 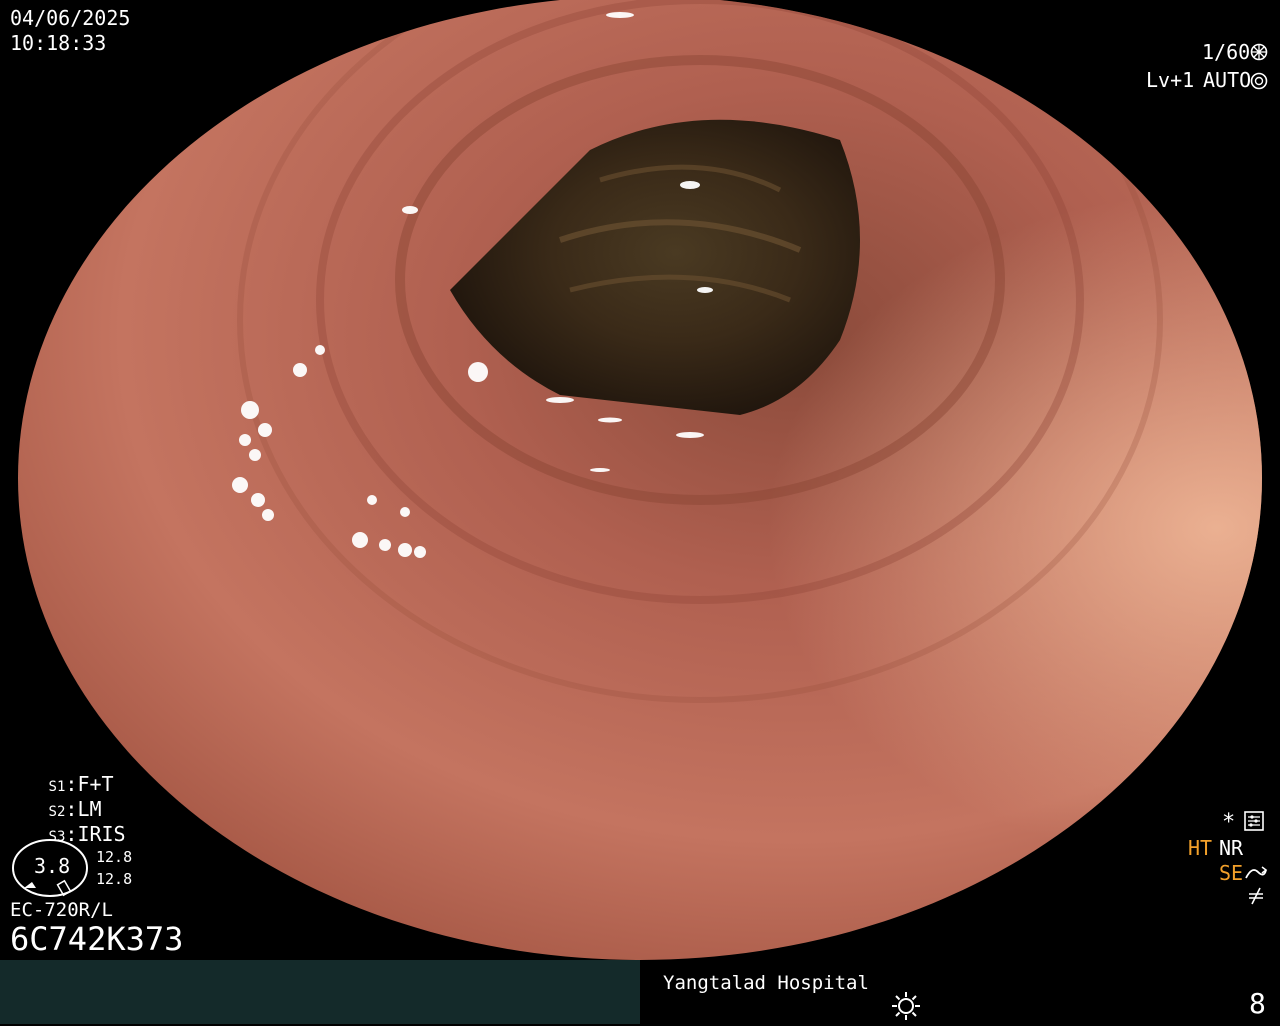 I want to click on settings-icon, so click(x=1254, y=821).